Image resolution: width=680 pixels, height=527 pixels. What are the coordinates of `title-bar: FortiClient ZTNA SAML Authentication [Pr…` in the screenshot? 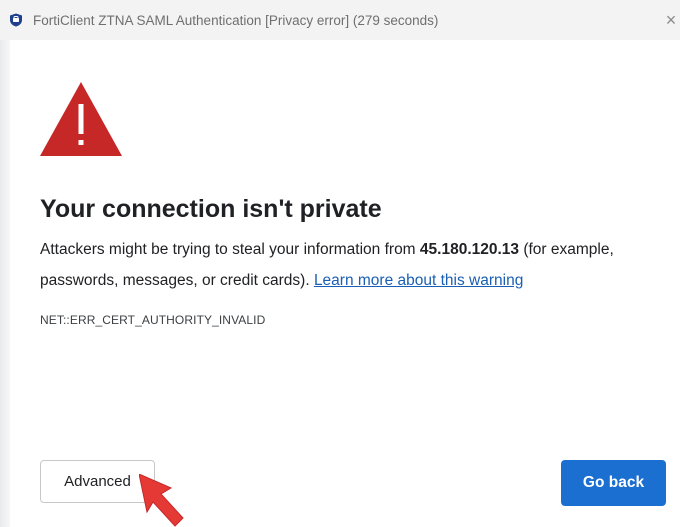 It's located at (340, 20).